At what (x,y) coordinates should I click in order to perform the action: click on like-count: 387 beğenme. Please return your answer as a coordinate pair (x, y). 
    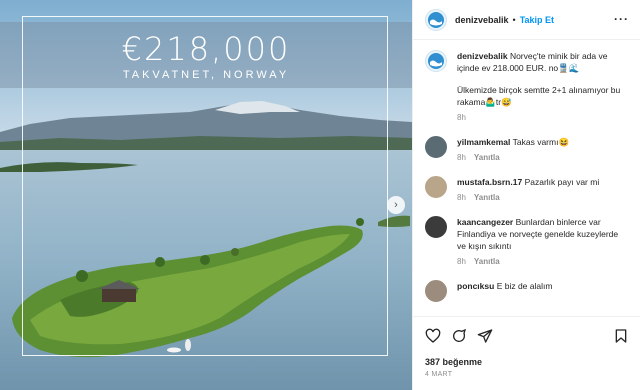
    Looking at the image, I should click on (527, 362).